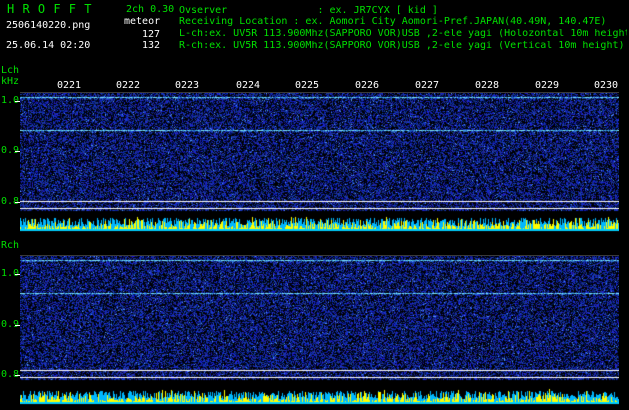 The height and width of the screenshot is (410, 629). I want to click on meteor-count-l: 127, so click(151, 34).